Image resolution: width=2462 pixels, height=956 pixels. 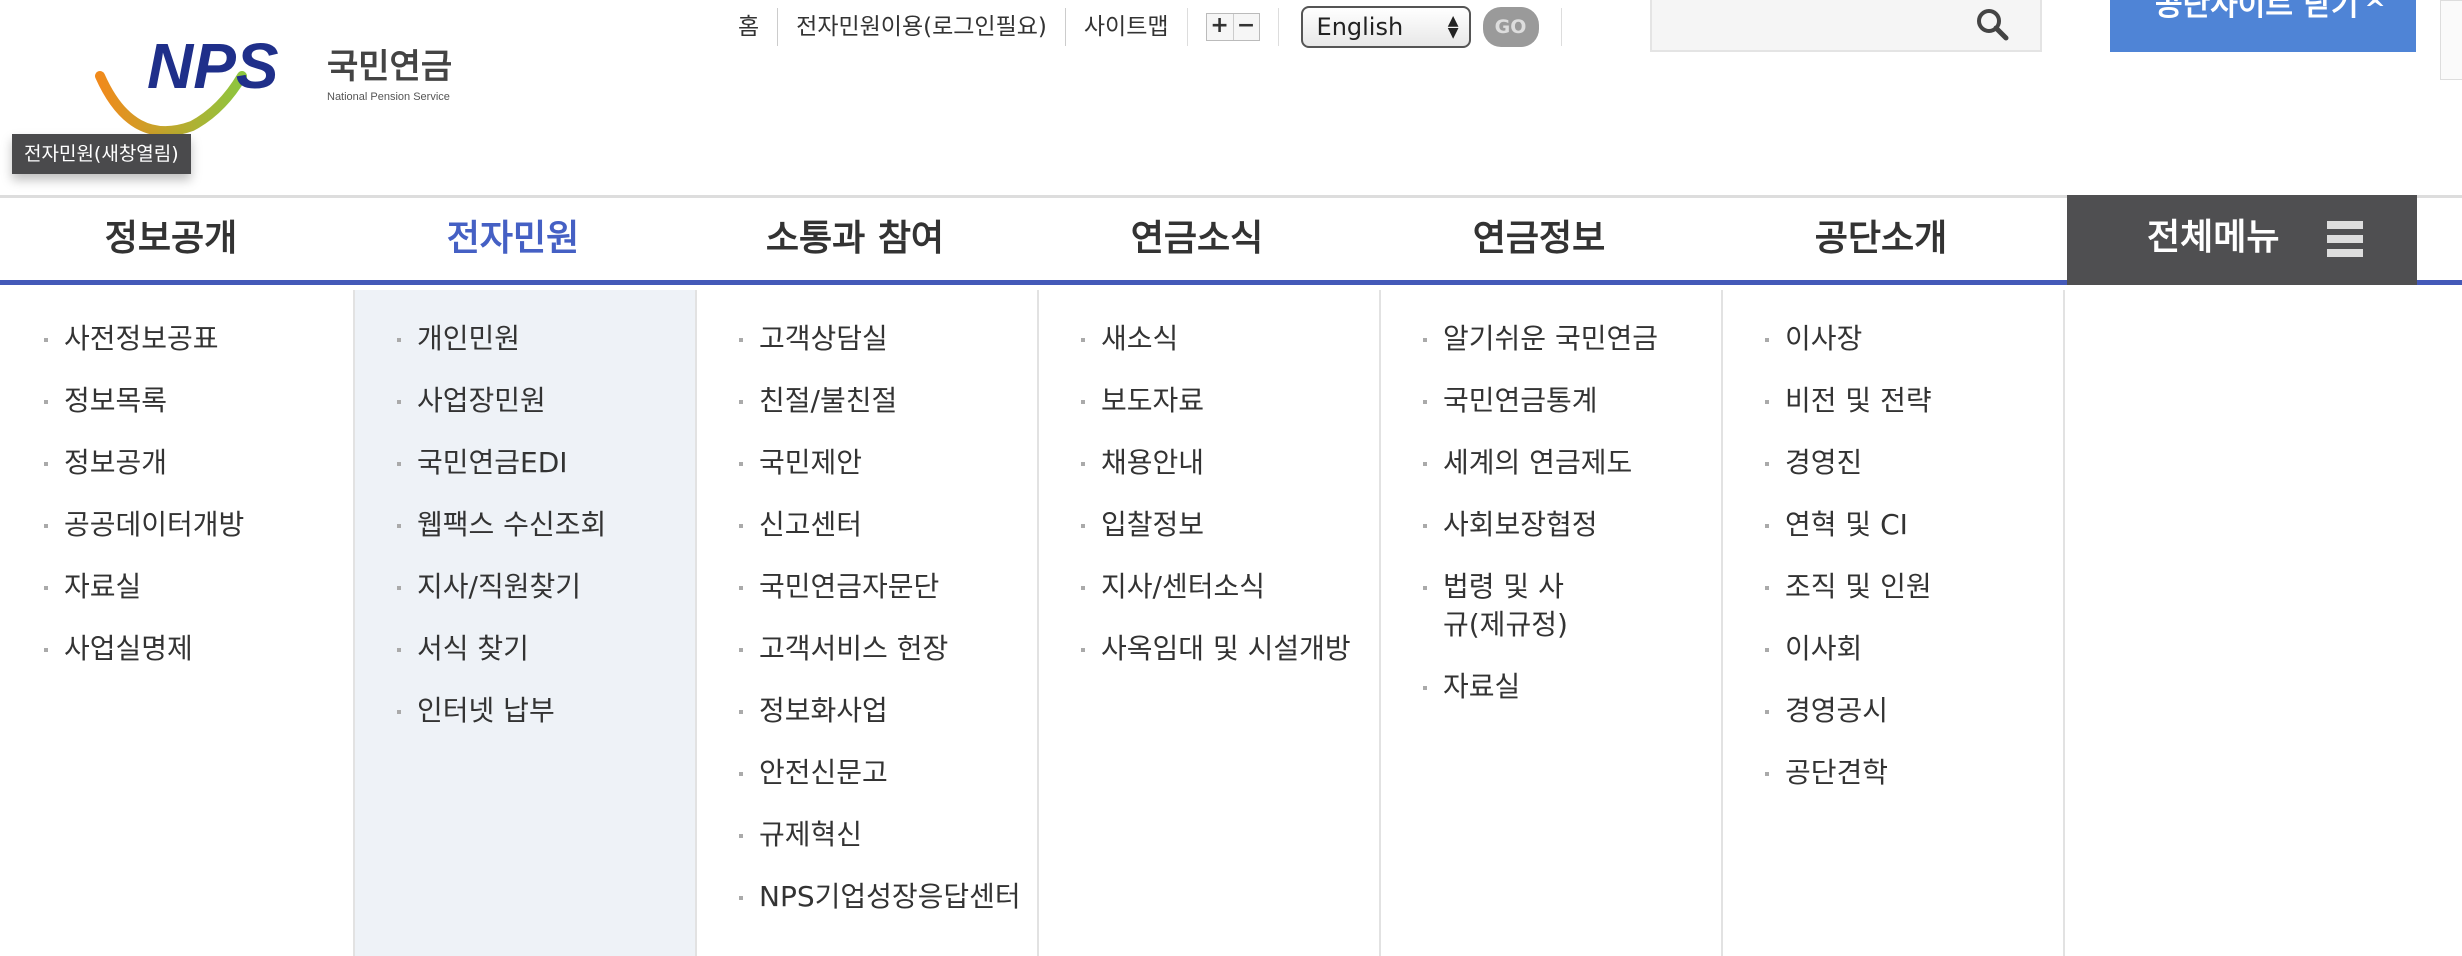 I want to click on submenu-item: 정보화사업, so click(x=888, y=711).